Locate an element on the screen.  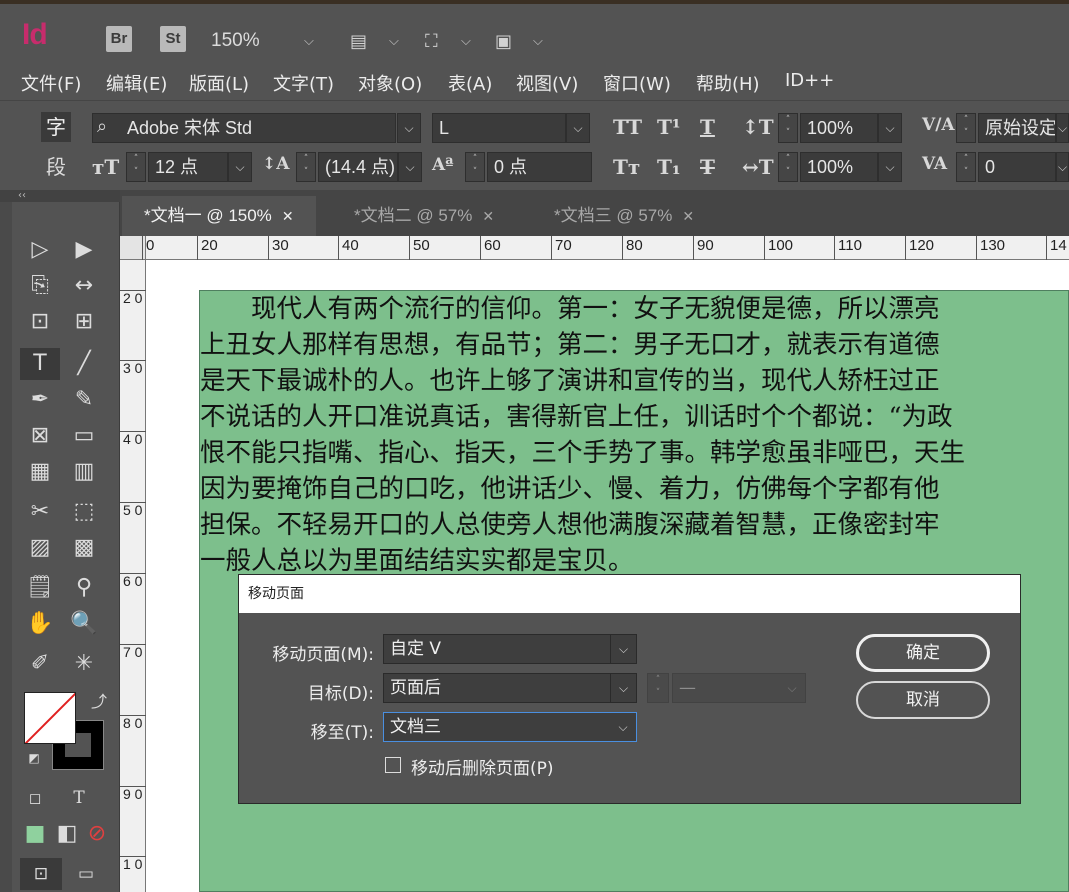
scissors-tool-icon: ✂ is located at coordinates (40, 512).